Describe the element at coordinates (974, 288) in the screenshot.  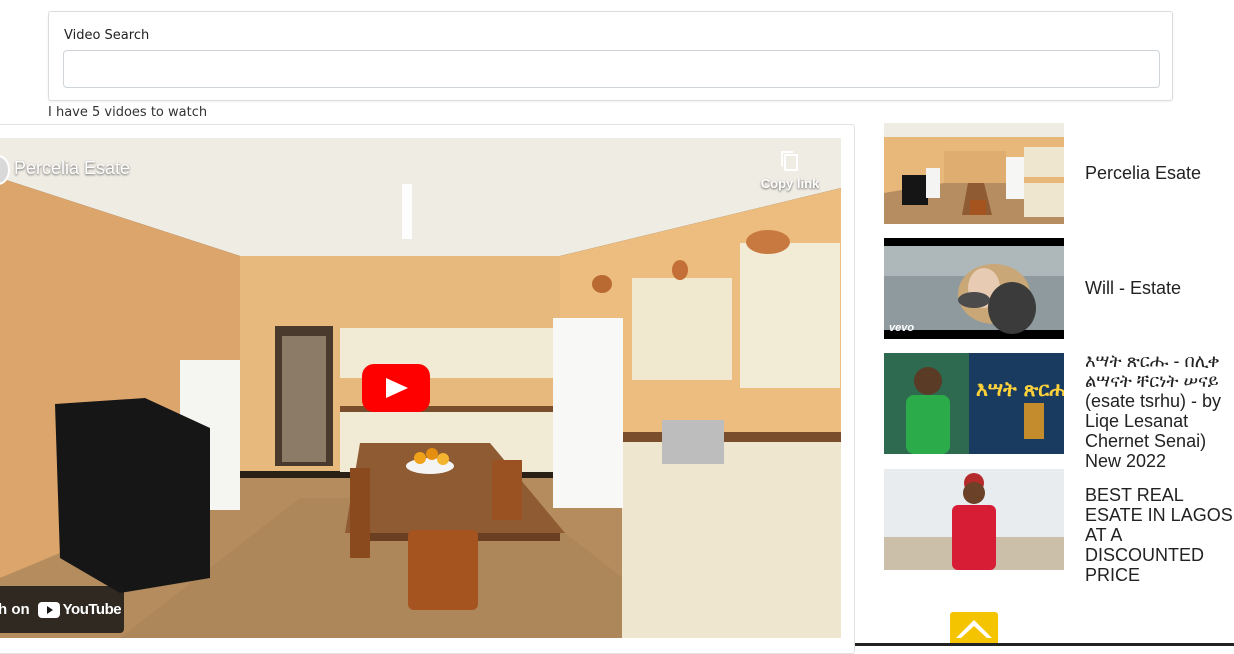
I see `video-thumbnail: vevo` at that location.